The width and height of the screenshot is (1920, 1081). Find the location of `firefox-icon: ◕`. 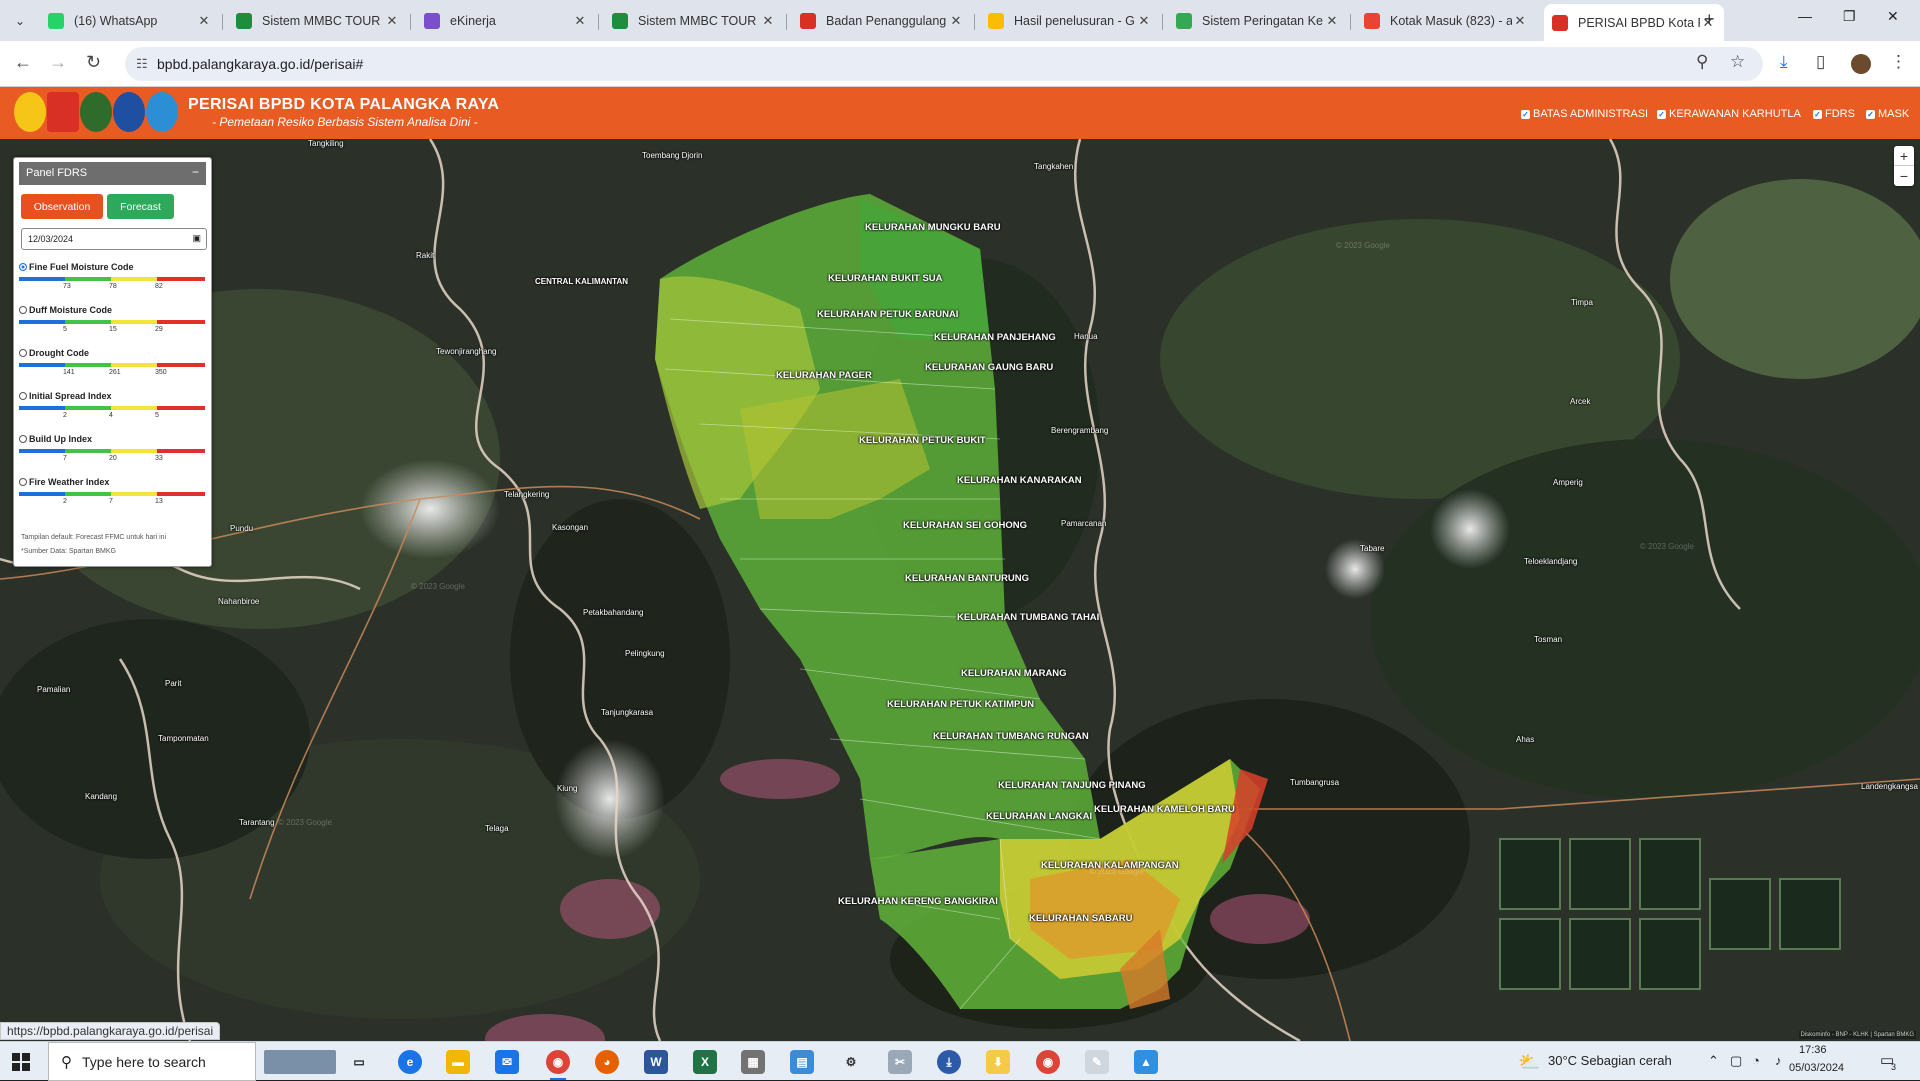

firefox-icon: ◕ is located at coordinates (607, 1062).